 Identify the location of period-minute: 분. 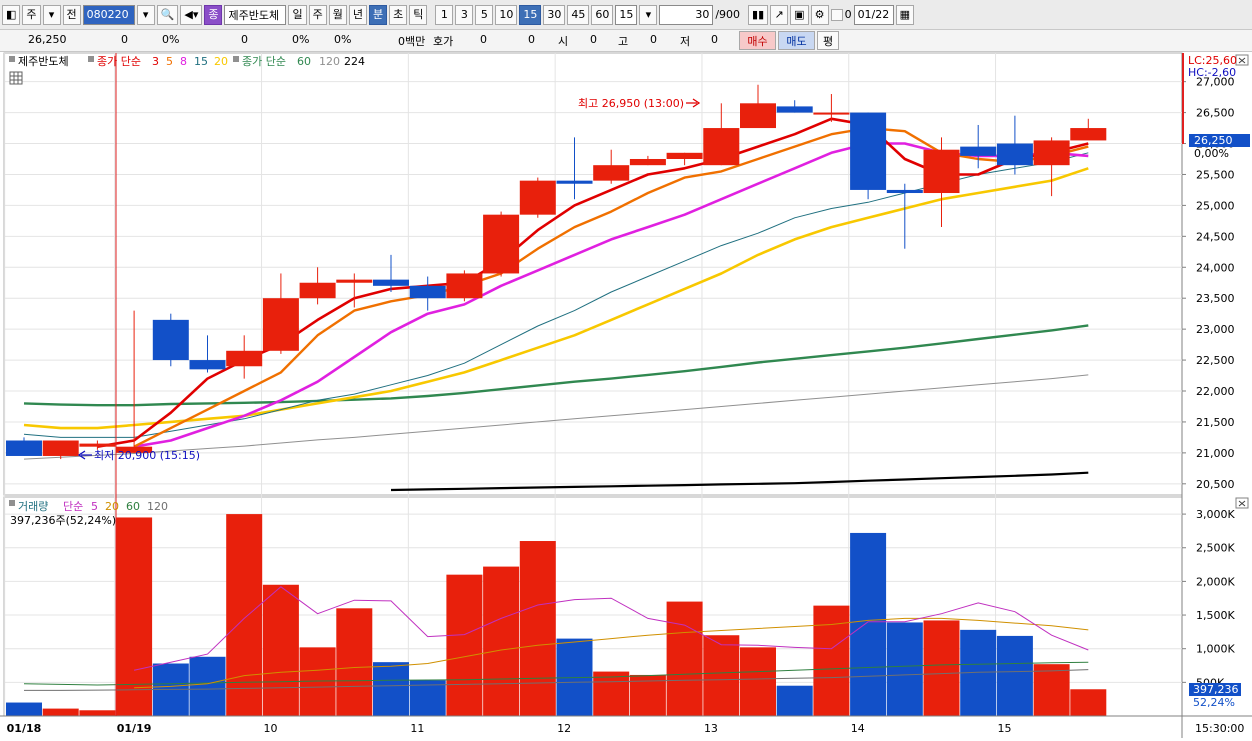
(378, 14).